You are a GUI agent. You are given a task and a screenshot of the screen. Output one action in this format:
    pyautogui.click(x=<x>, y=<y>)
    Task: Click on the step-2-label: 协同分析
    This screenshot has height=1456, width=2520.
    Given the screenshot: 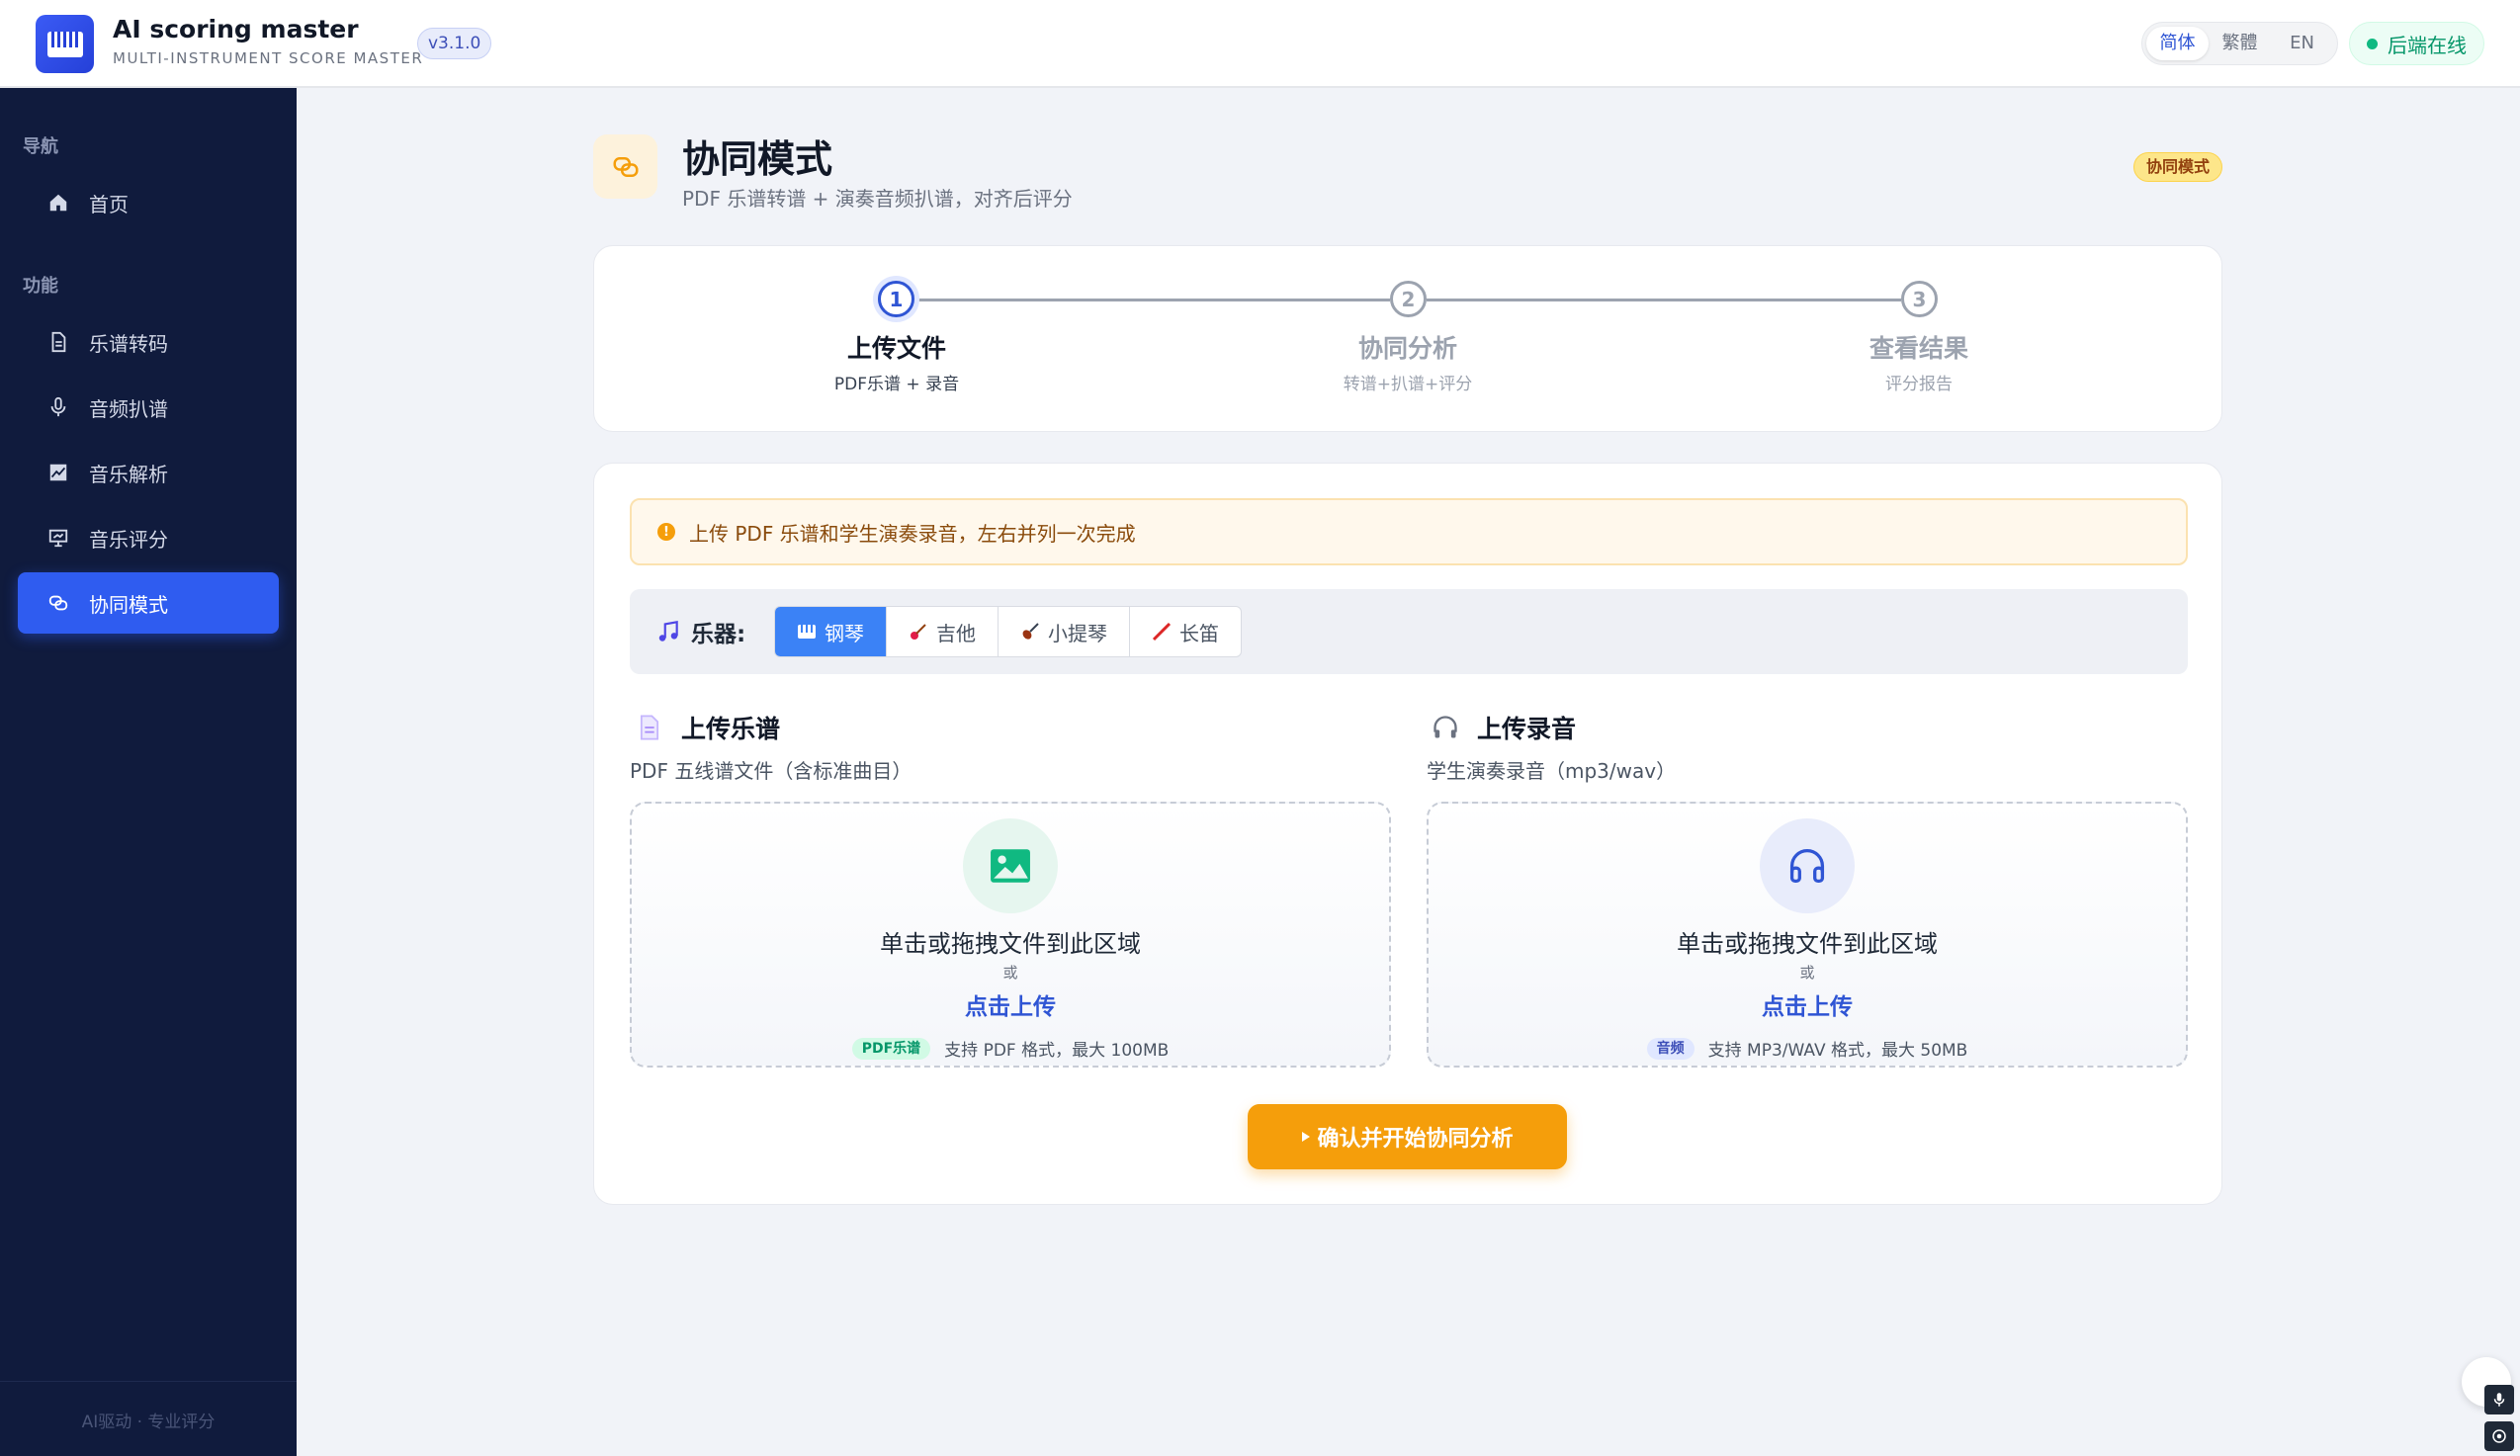 What is the action you would take?
    pyautogui.click(x=1407, y=348)
    